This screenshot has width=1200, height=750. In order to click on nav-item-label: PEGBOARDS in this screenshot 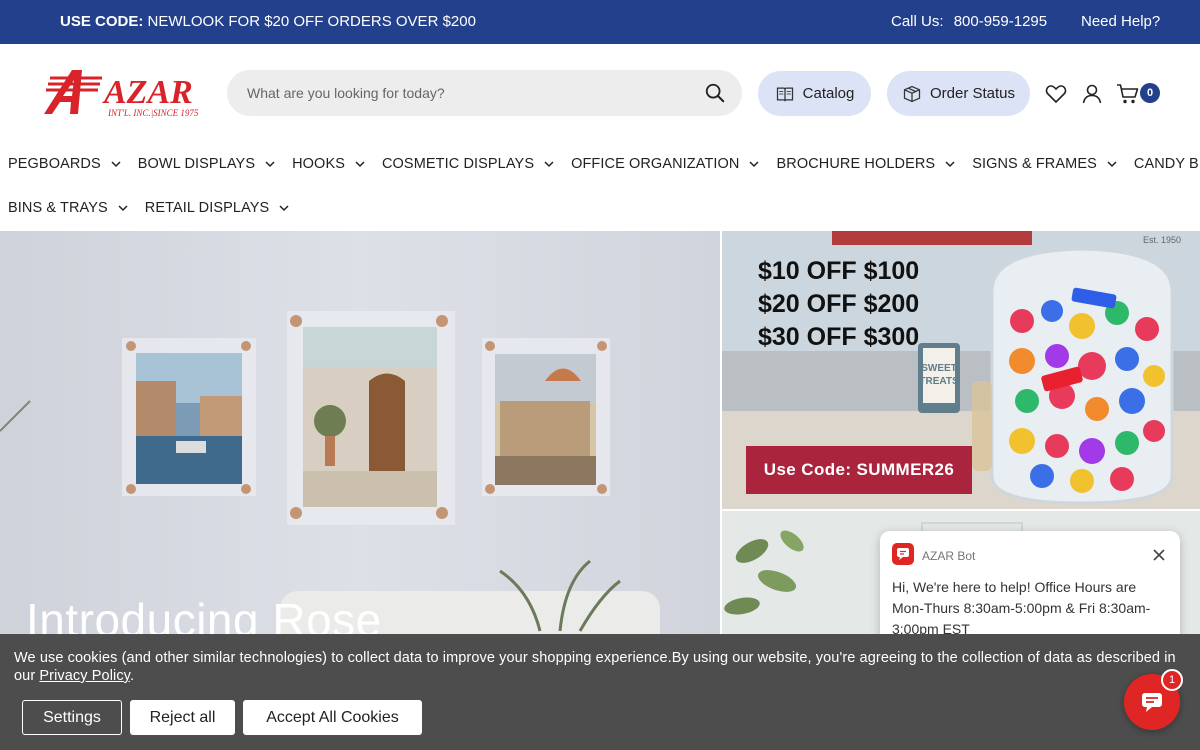, I will do `click(54, 164)`.